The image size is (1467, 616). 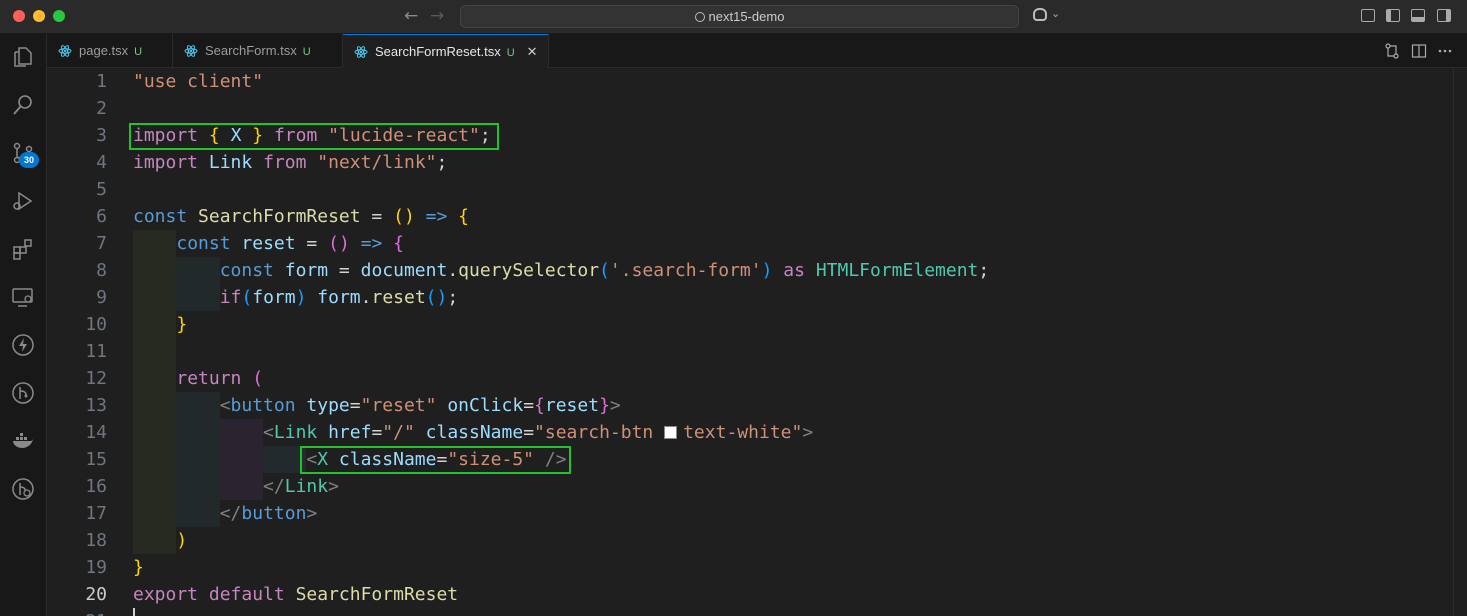 I want to click on text-cursor, so click(x=134, y=612).